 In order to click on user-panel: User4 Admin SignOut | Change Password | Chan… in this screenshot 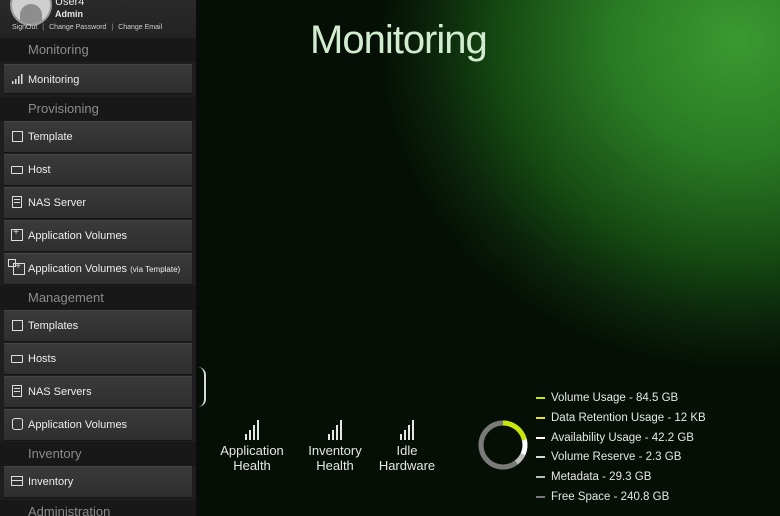, I will do `click(98, 20)`.